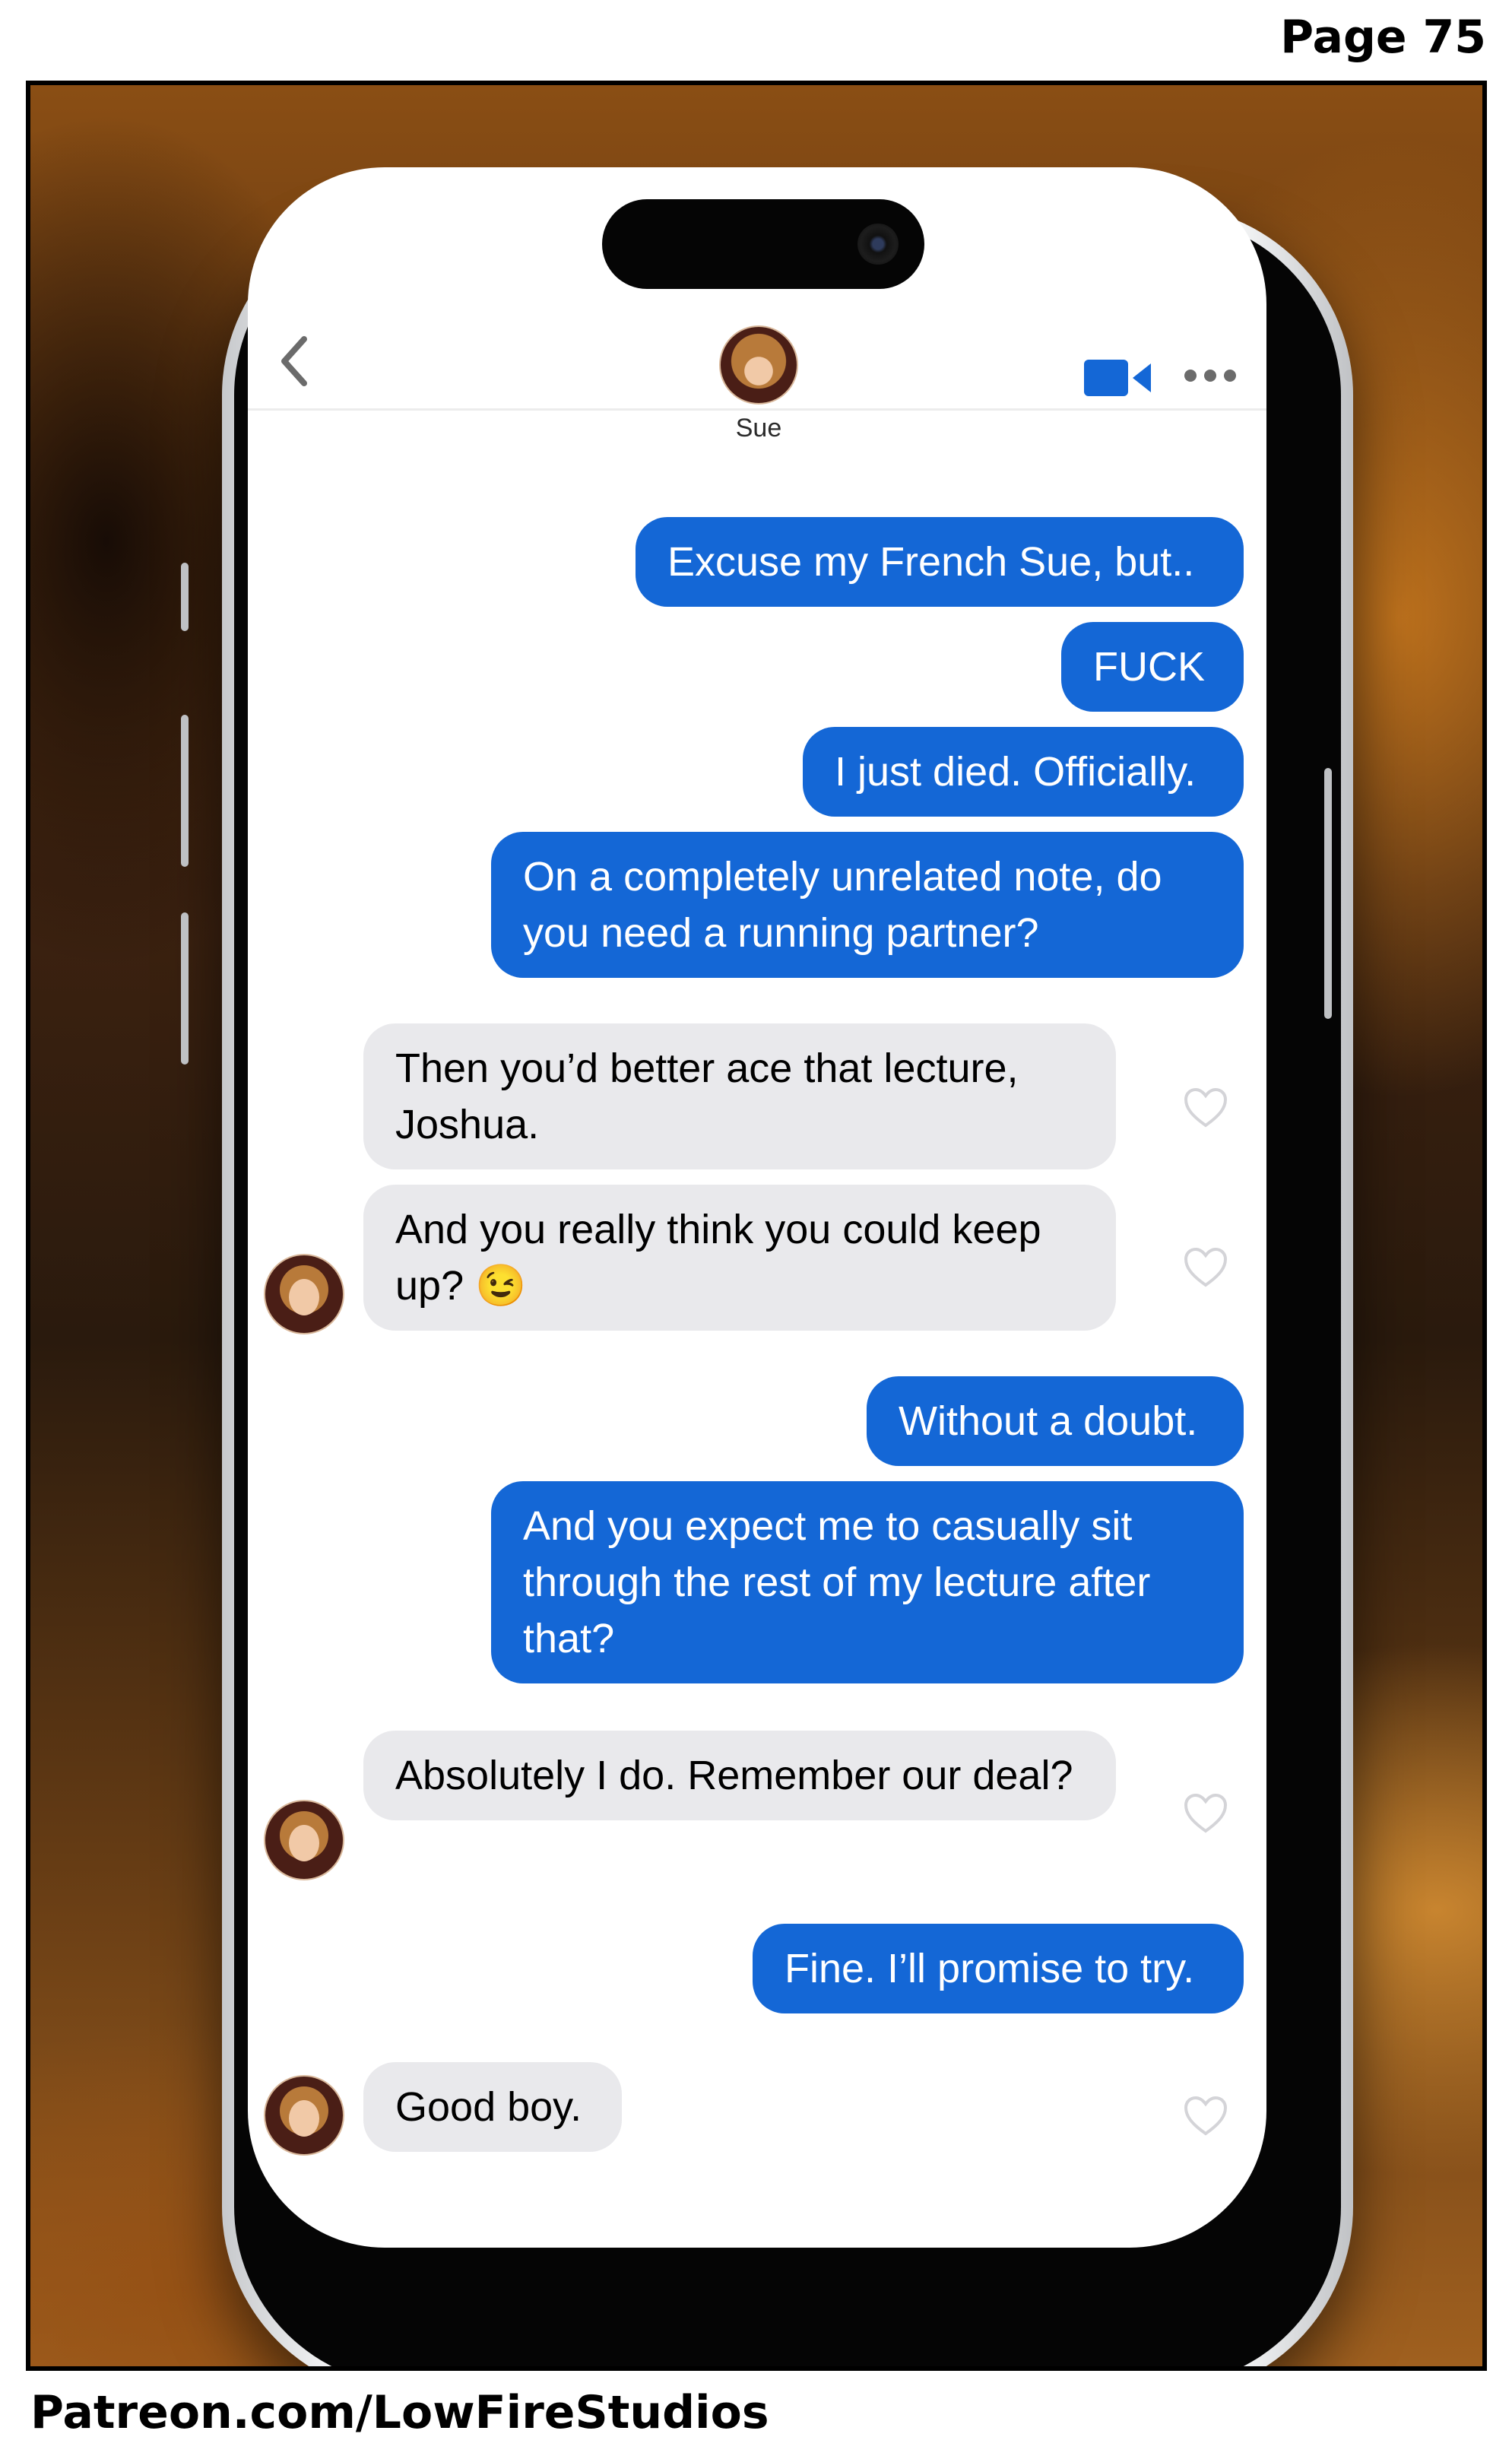  What do you see at coordinates (1328, 893) in the screenshot?
I see `power-button` at bounding box center [1328, 893].